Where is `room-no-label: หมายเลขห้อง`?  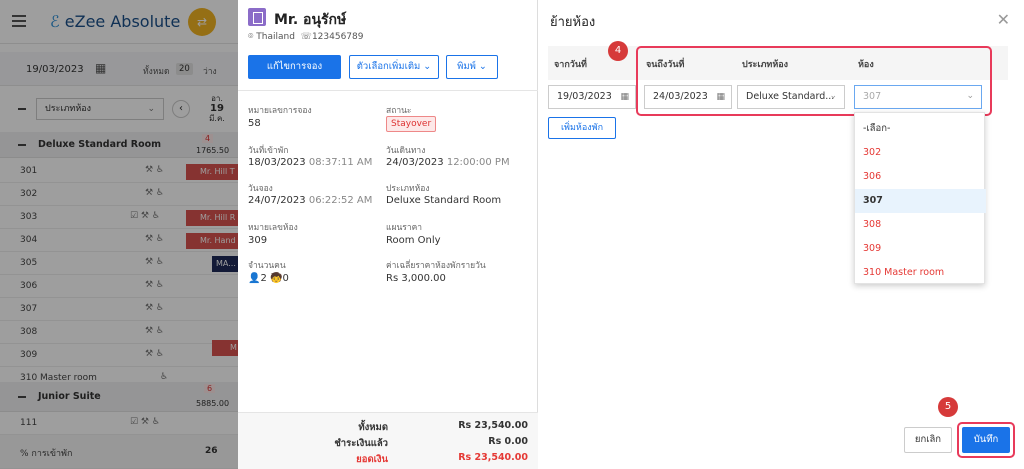 room-no-label: หมายเลขห้อง is located at coordinates (273, 228).